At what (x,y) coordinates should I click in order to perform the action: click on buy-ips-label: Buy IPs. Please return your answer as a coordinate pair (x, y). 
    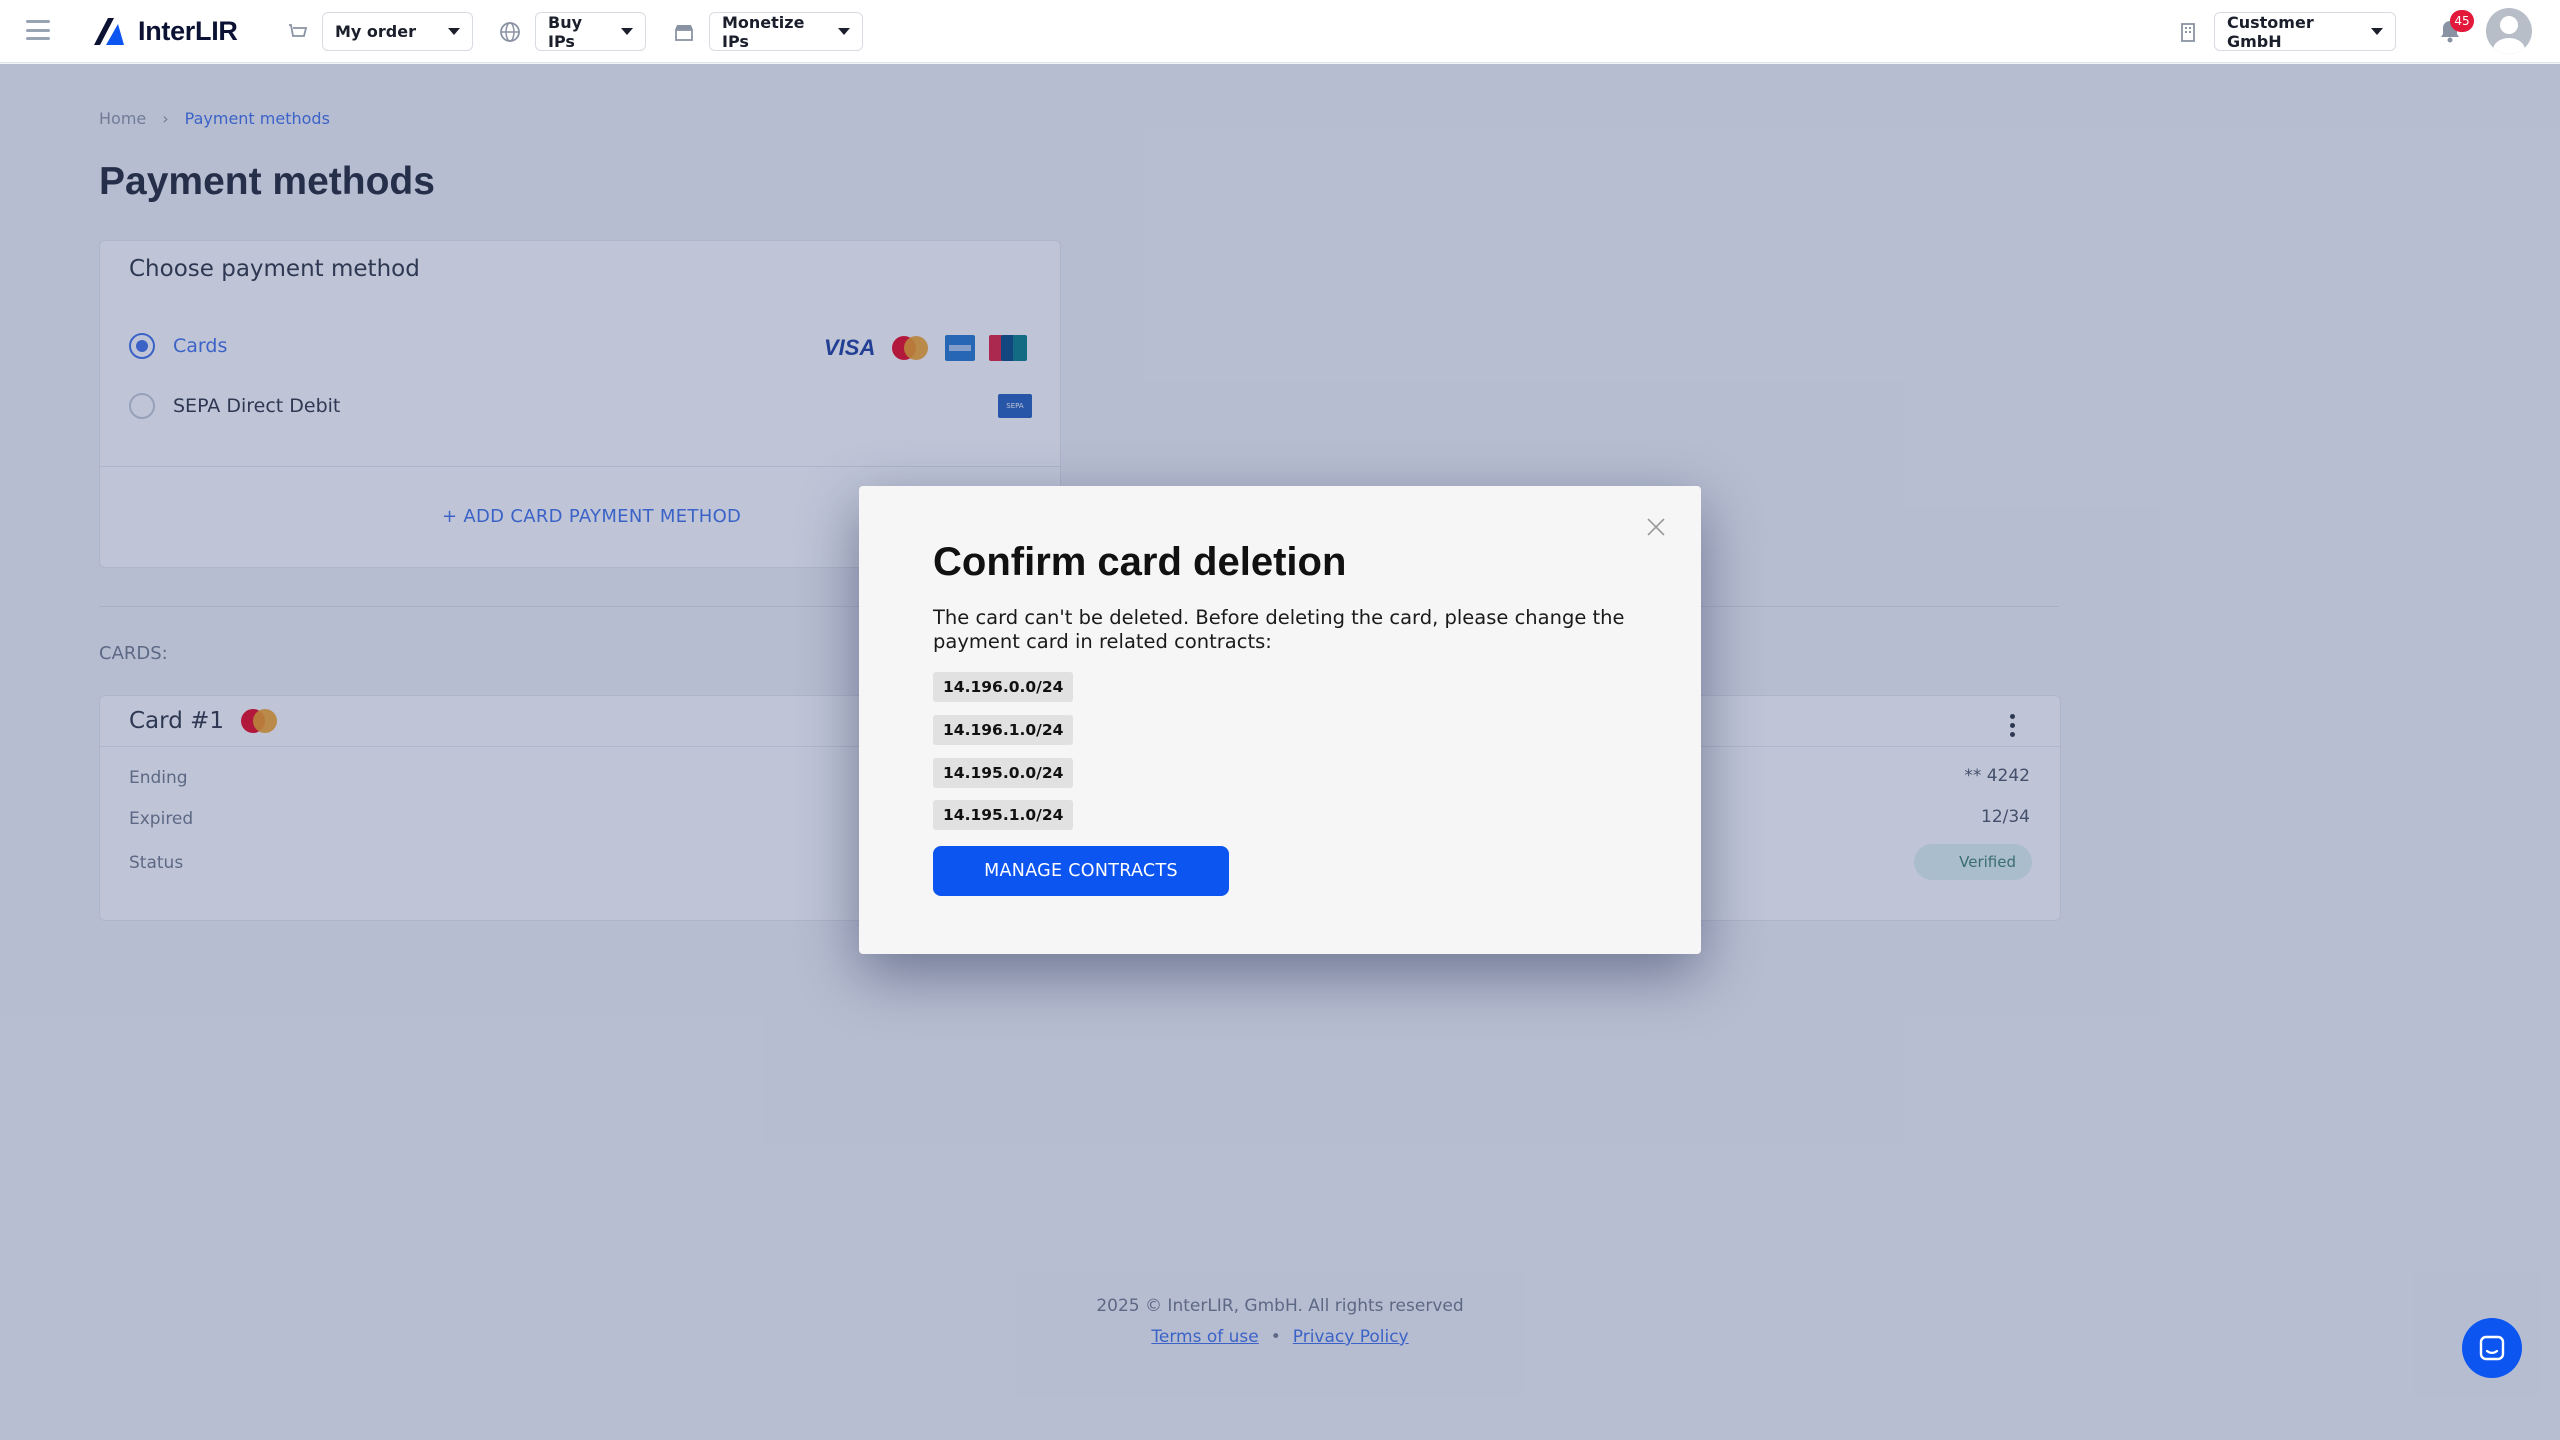
    Looking at the image, I should click on (565, 31).